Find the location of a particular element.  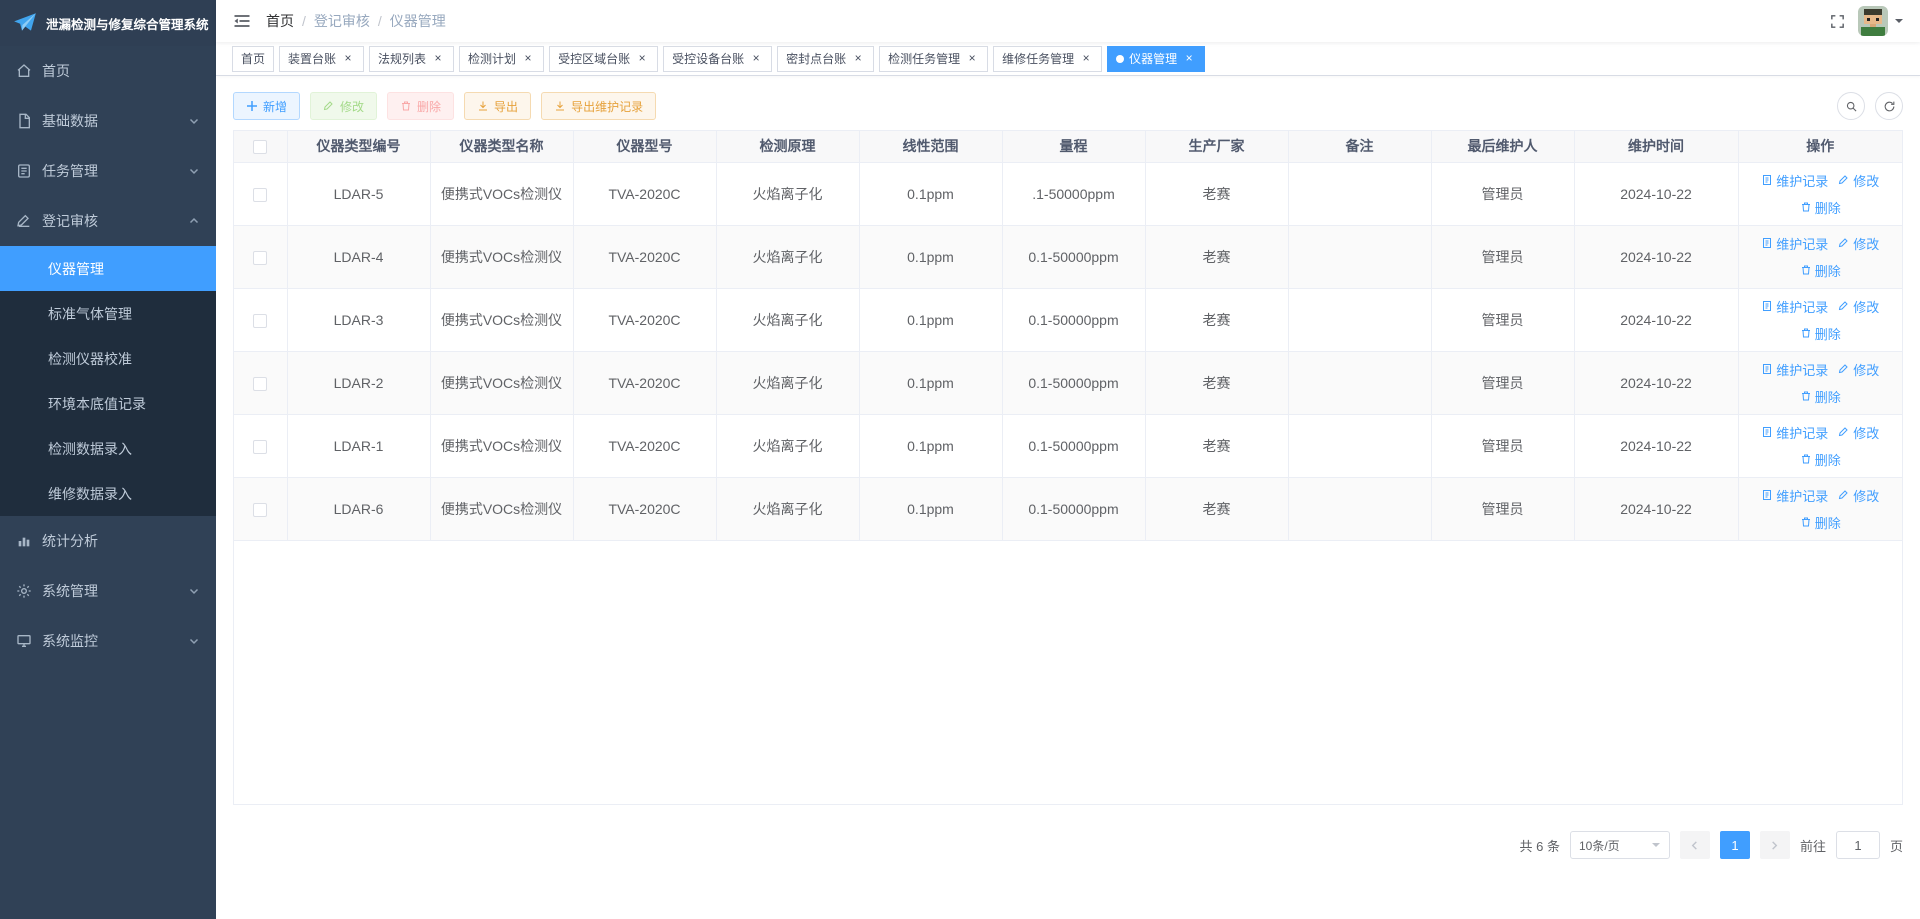

chevron-down-icon is located at coordinates (194, 641).